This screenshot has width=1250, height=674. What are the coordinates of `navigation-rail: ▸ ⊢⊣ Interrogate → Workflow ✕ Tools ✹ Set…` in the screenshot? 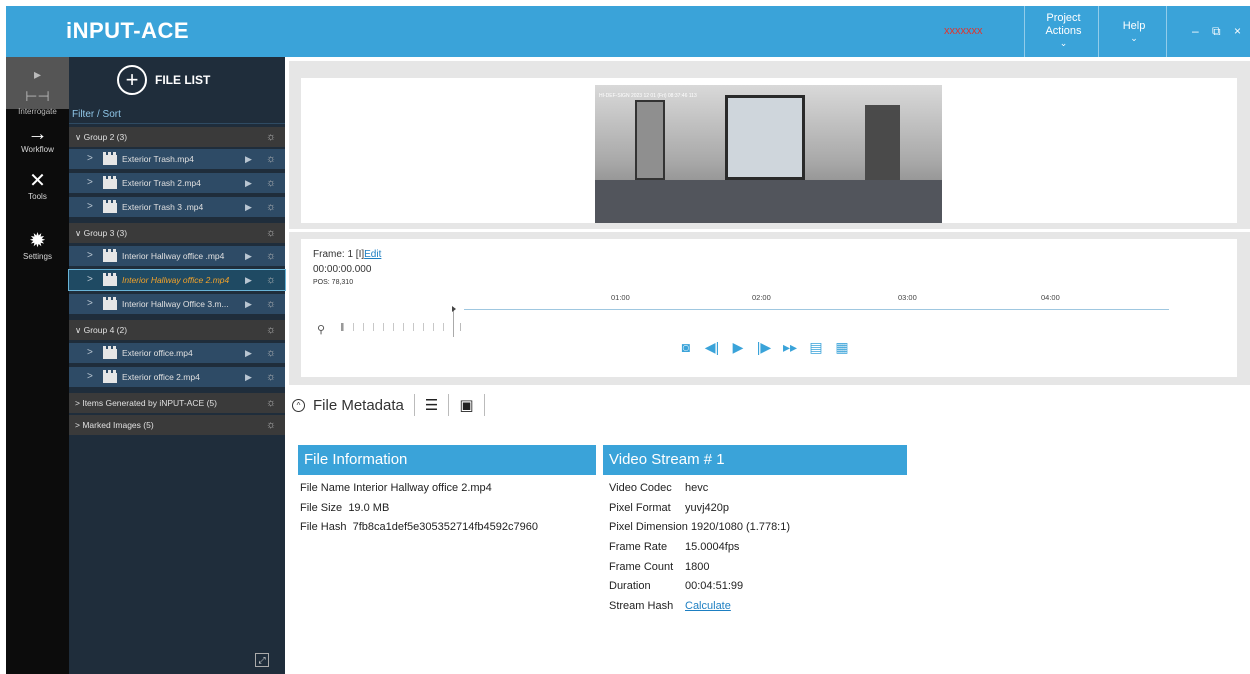 It's located at (37, 365).